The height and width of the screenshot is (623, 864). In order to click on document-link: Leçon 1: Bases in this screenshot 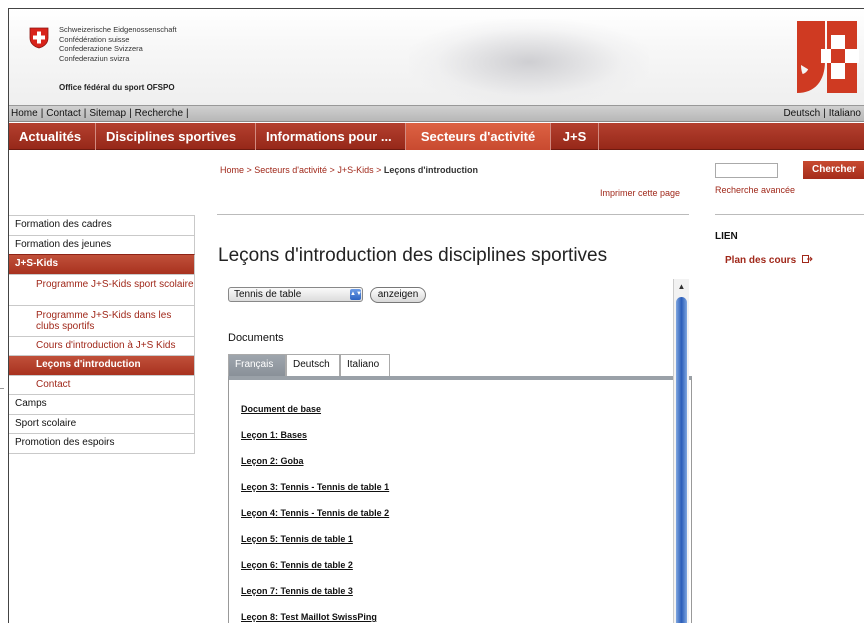, I will do `click(274, 435)`.